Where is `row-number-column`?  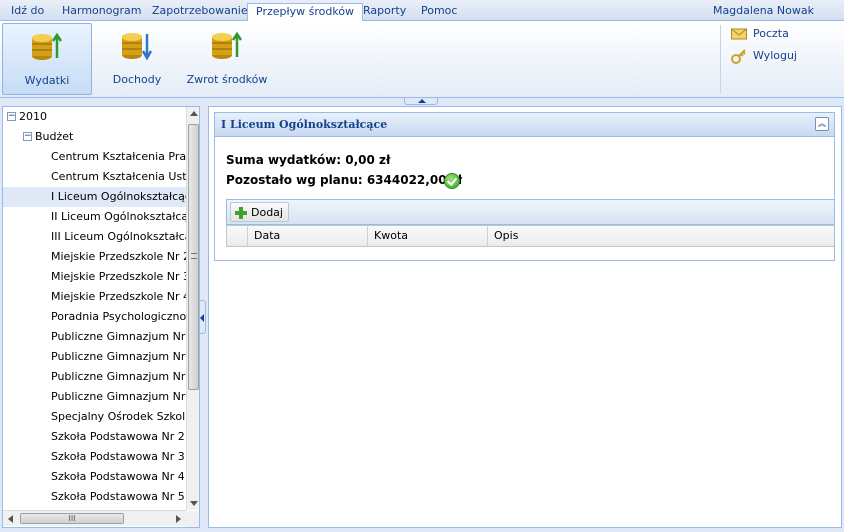 row-number-column is located at coordinates (237, 236).